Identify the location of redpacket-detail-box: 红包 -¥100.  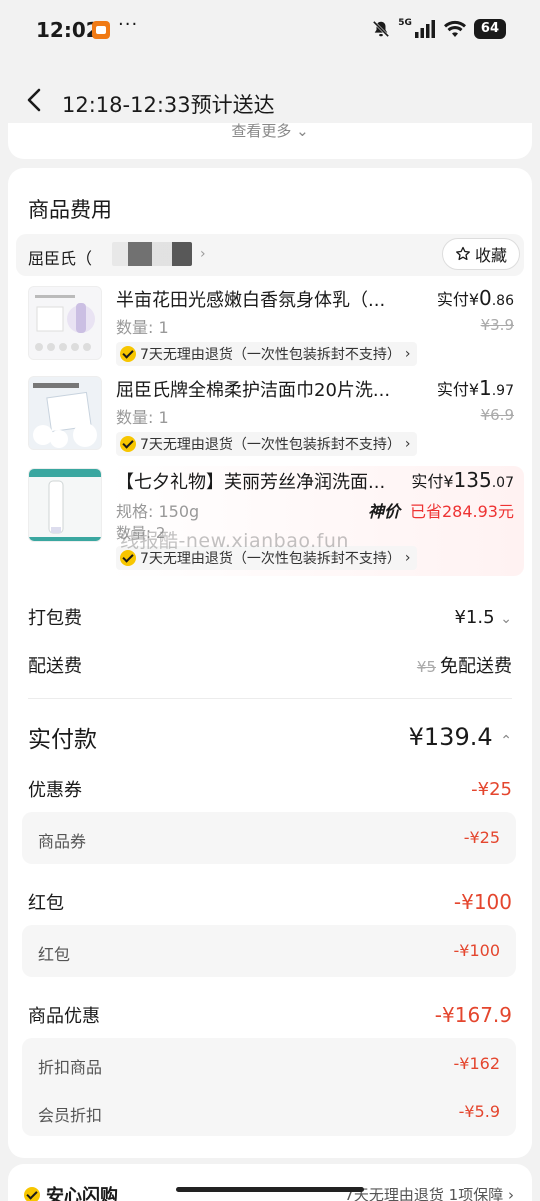
(269, 951).